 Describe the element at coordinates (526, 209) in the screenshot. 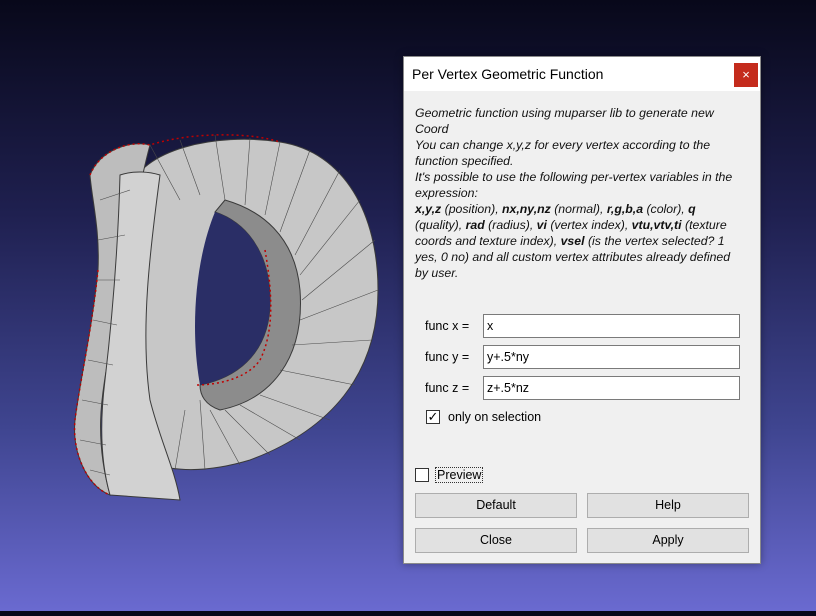

I see `var-name: nx,ny,nz` at that location.